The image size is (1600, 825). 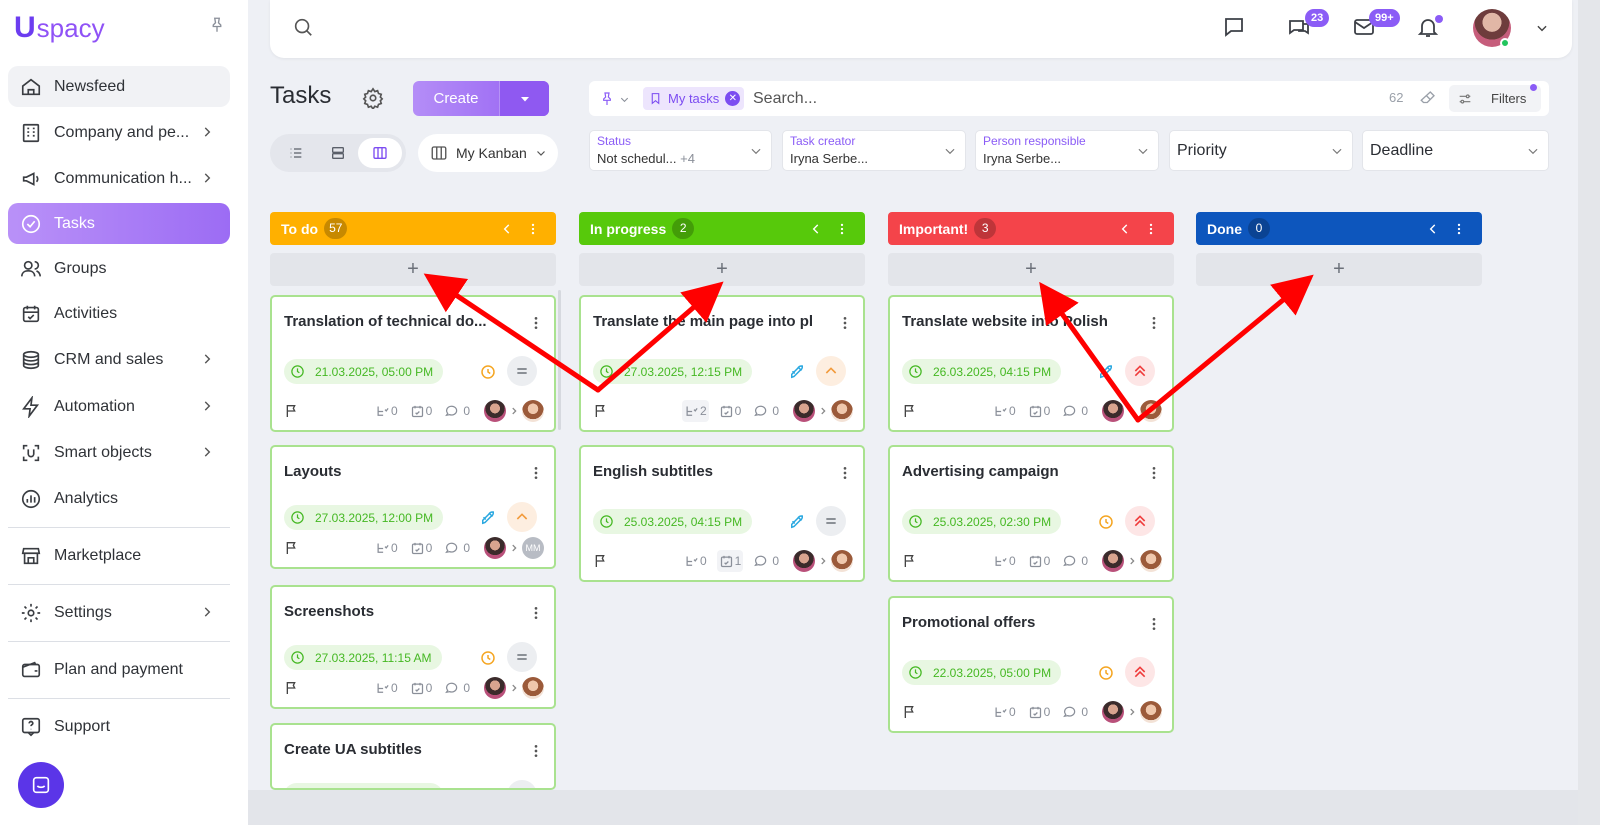 What do you see at coordinates (217, 25) in the screenshot?
I see `pin-sidebar-icon` at bounding box center [217, 25].